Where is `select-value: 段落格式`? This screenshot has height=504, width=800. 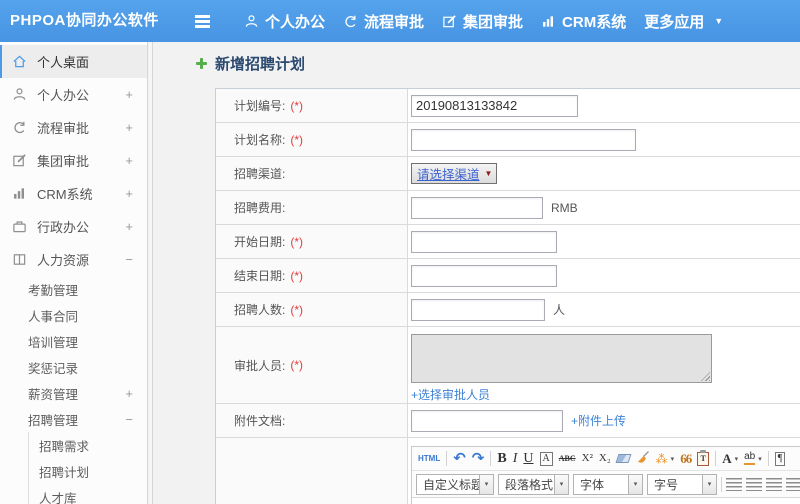
select-value: 段落格式 is located at coordinates (529, 484).